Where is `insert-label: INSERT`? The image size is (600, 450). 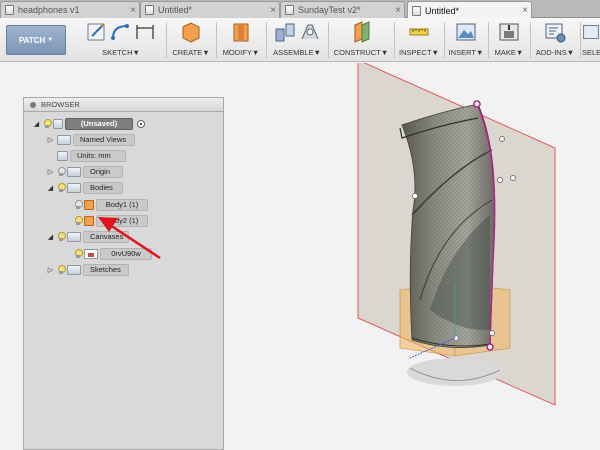 insert-label: INSERT is located at coordinates (462, 52).